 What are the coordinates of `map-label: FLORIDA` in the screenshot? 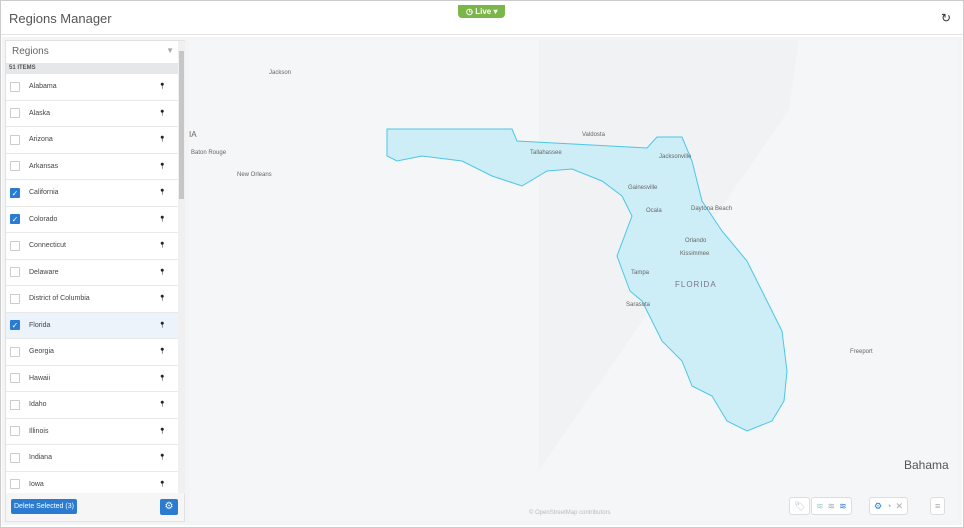 It's located at (696, 284).